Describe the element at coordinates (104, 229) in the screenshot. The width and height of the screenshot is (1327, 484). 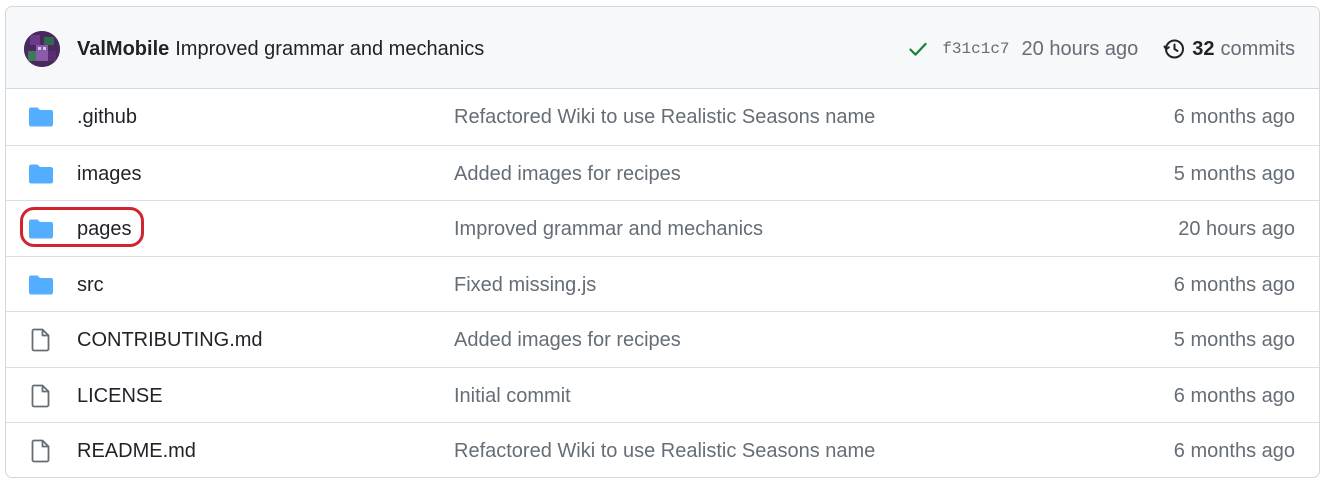
I see `file-name: pages` at that location.